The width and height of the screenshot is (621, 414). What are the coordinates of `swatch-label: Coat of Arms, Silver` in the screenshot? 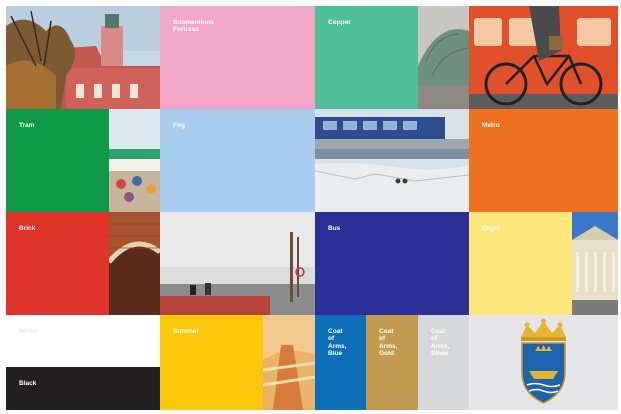 It's located at (440, 343).